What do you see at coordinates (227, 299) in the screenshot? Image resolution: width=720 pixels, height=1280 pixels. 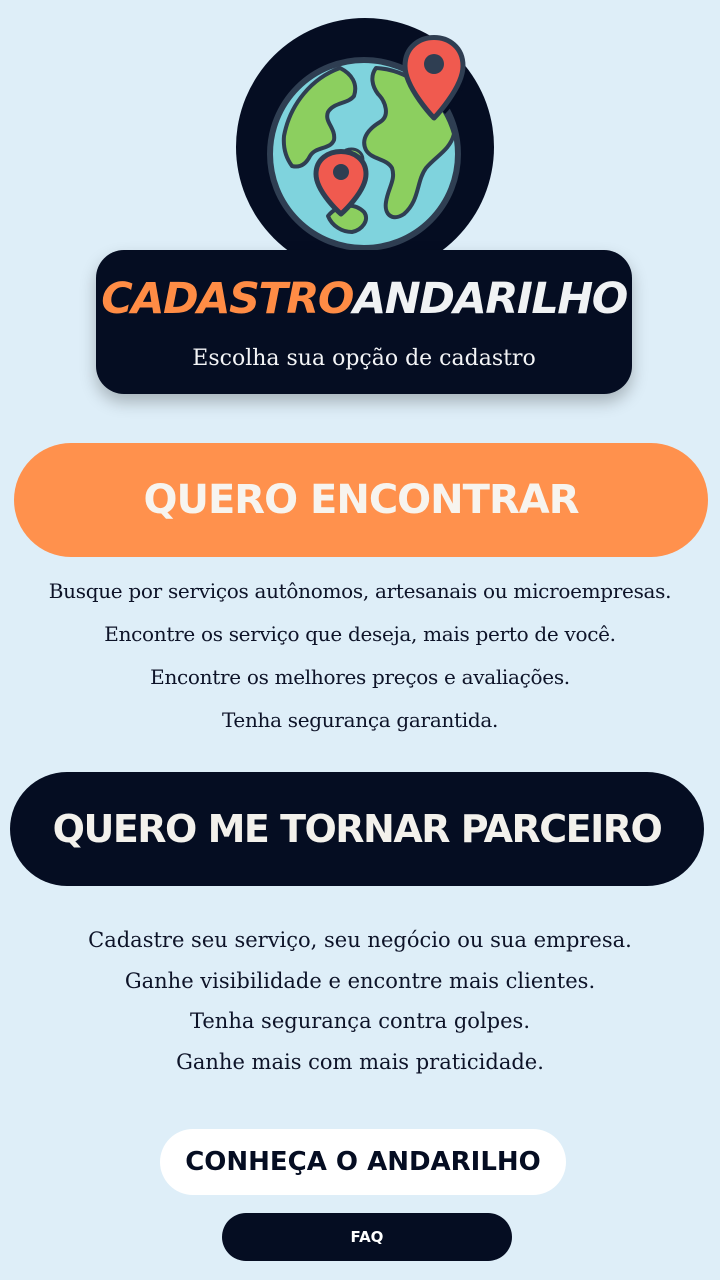 I see `brand-part-cadastro: CADASTRO` at bounding box center [227, 299].